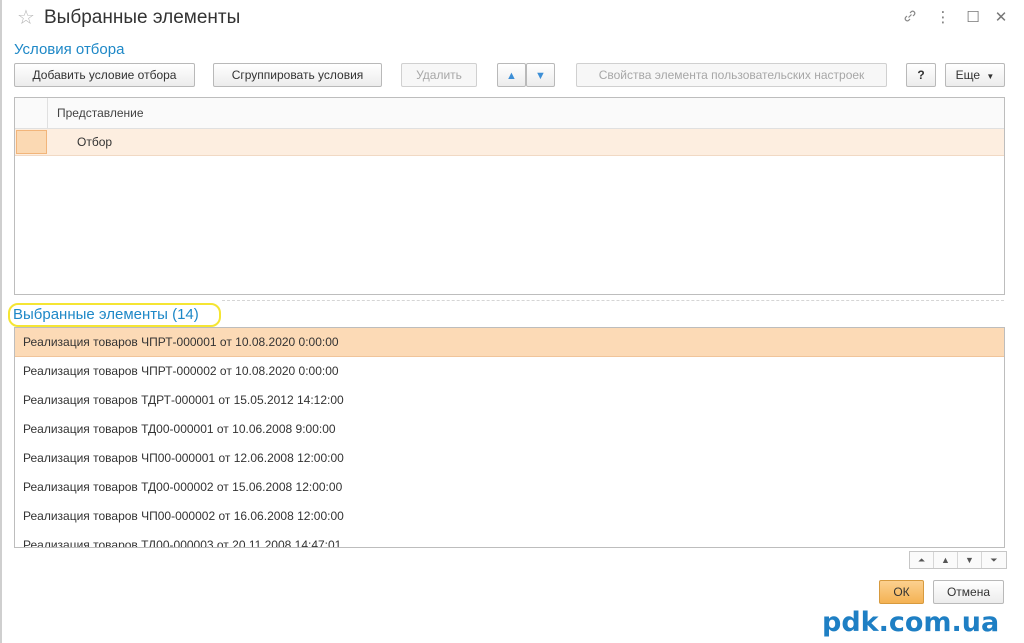 This screenshot has width=1024, height=643. I want to click on watermark-text: pdk.com.ua, so click(911, 622).